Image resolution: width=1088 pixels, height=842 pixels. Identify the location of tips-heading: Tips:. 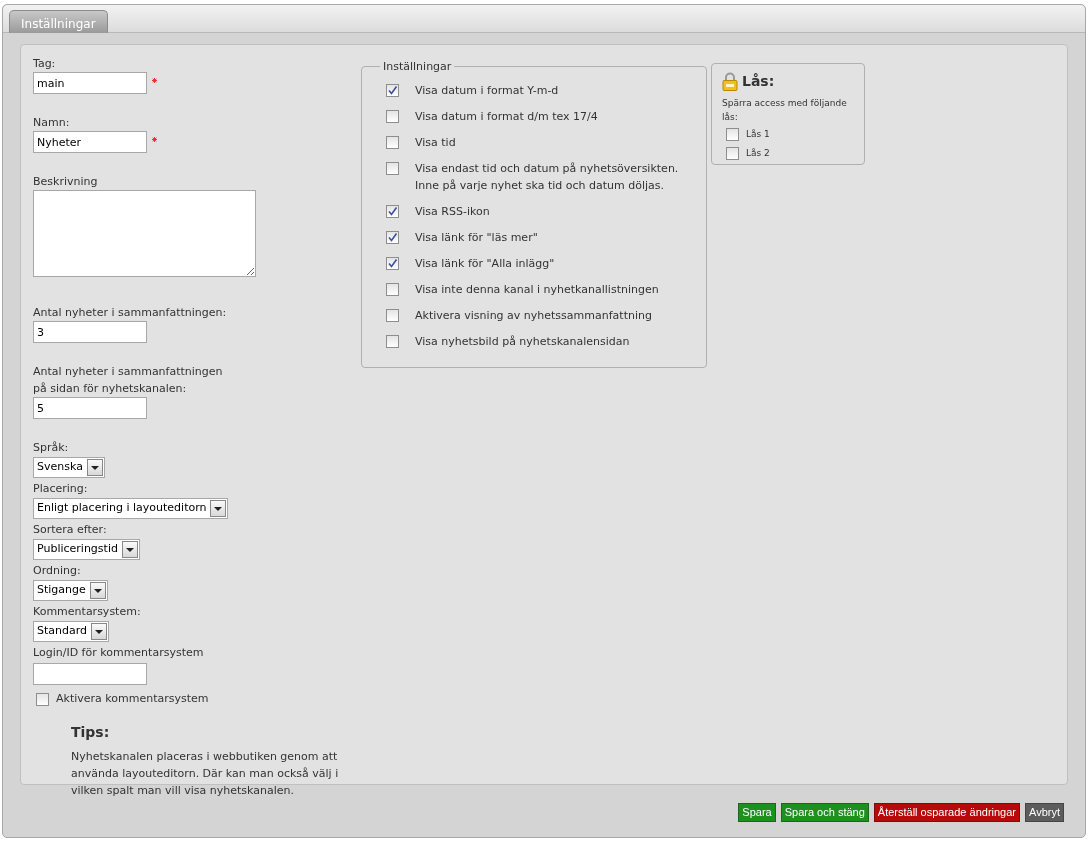
(91, 732).